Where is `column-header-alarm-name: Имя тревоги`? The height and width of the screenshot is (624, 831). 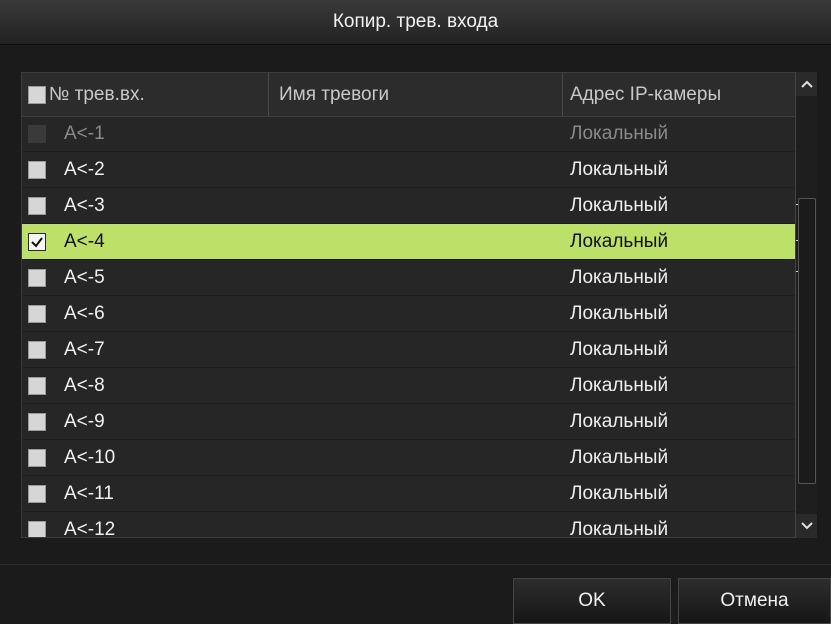
column-header-alarm-name: Имя тревоги is located at coordinates (416, 94).